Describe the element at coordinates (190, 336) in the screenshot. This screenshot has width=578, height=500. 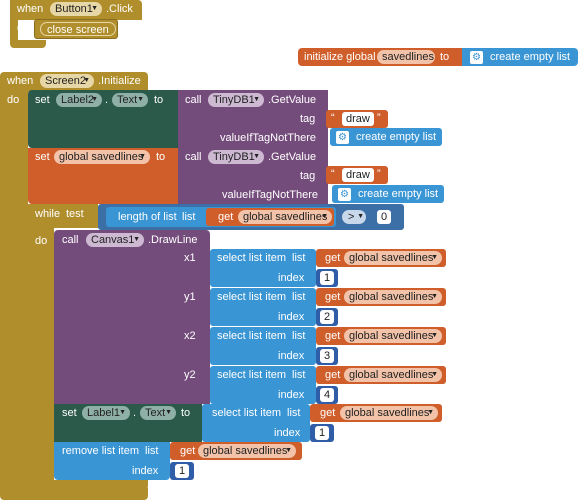
I see `arg-name-label: x2` at that location.